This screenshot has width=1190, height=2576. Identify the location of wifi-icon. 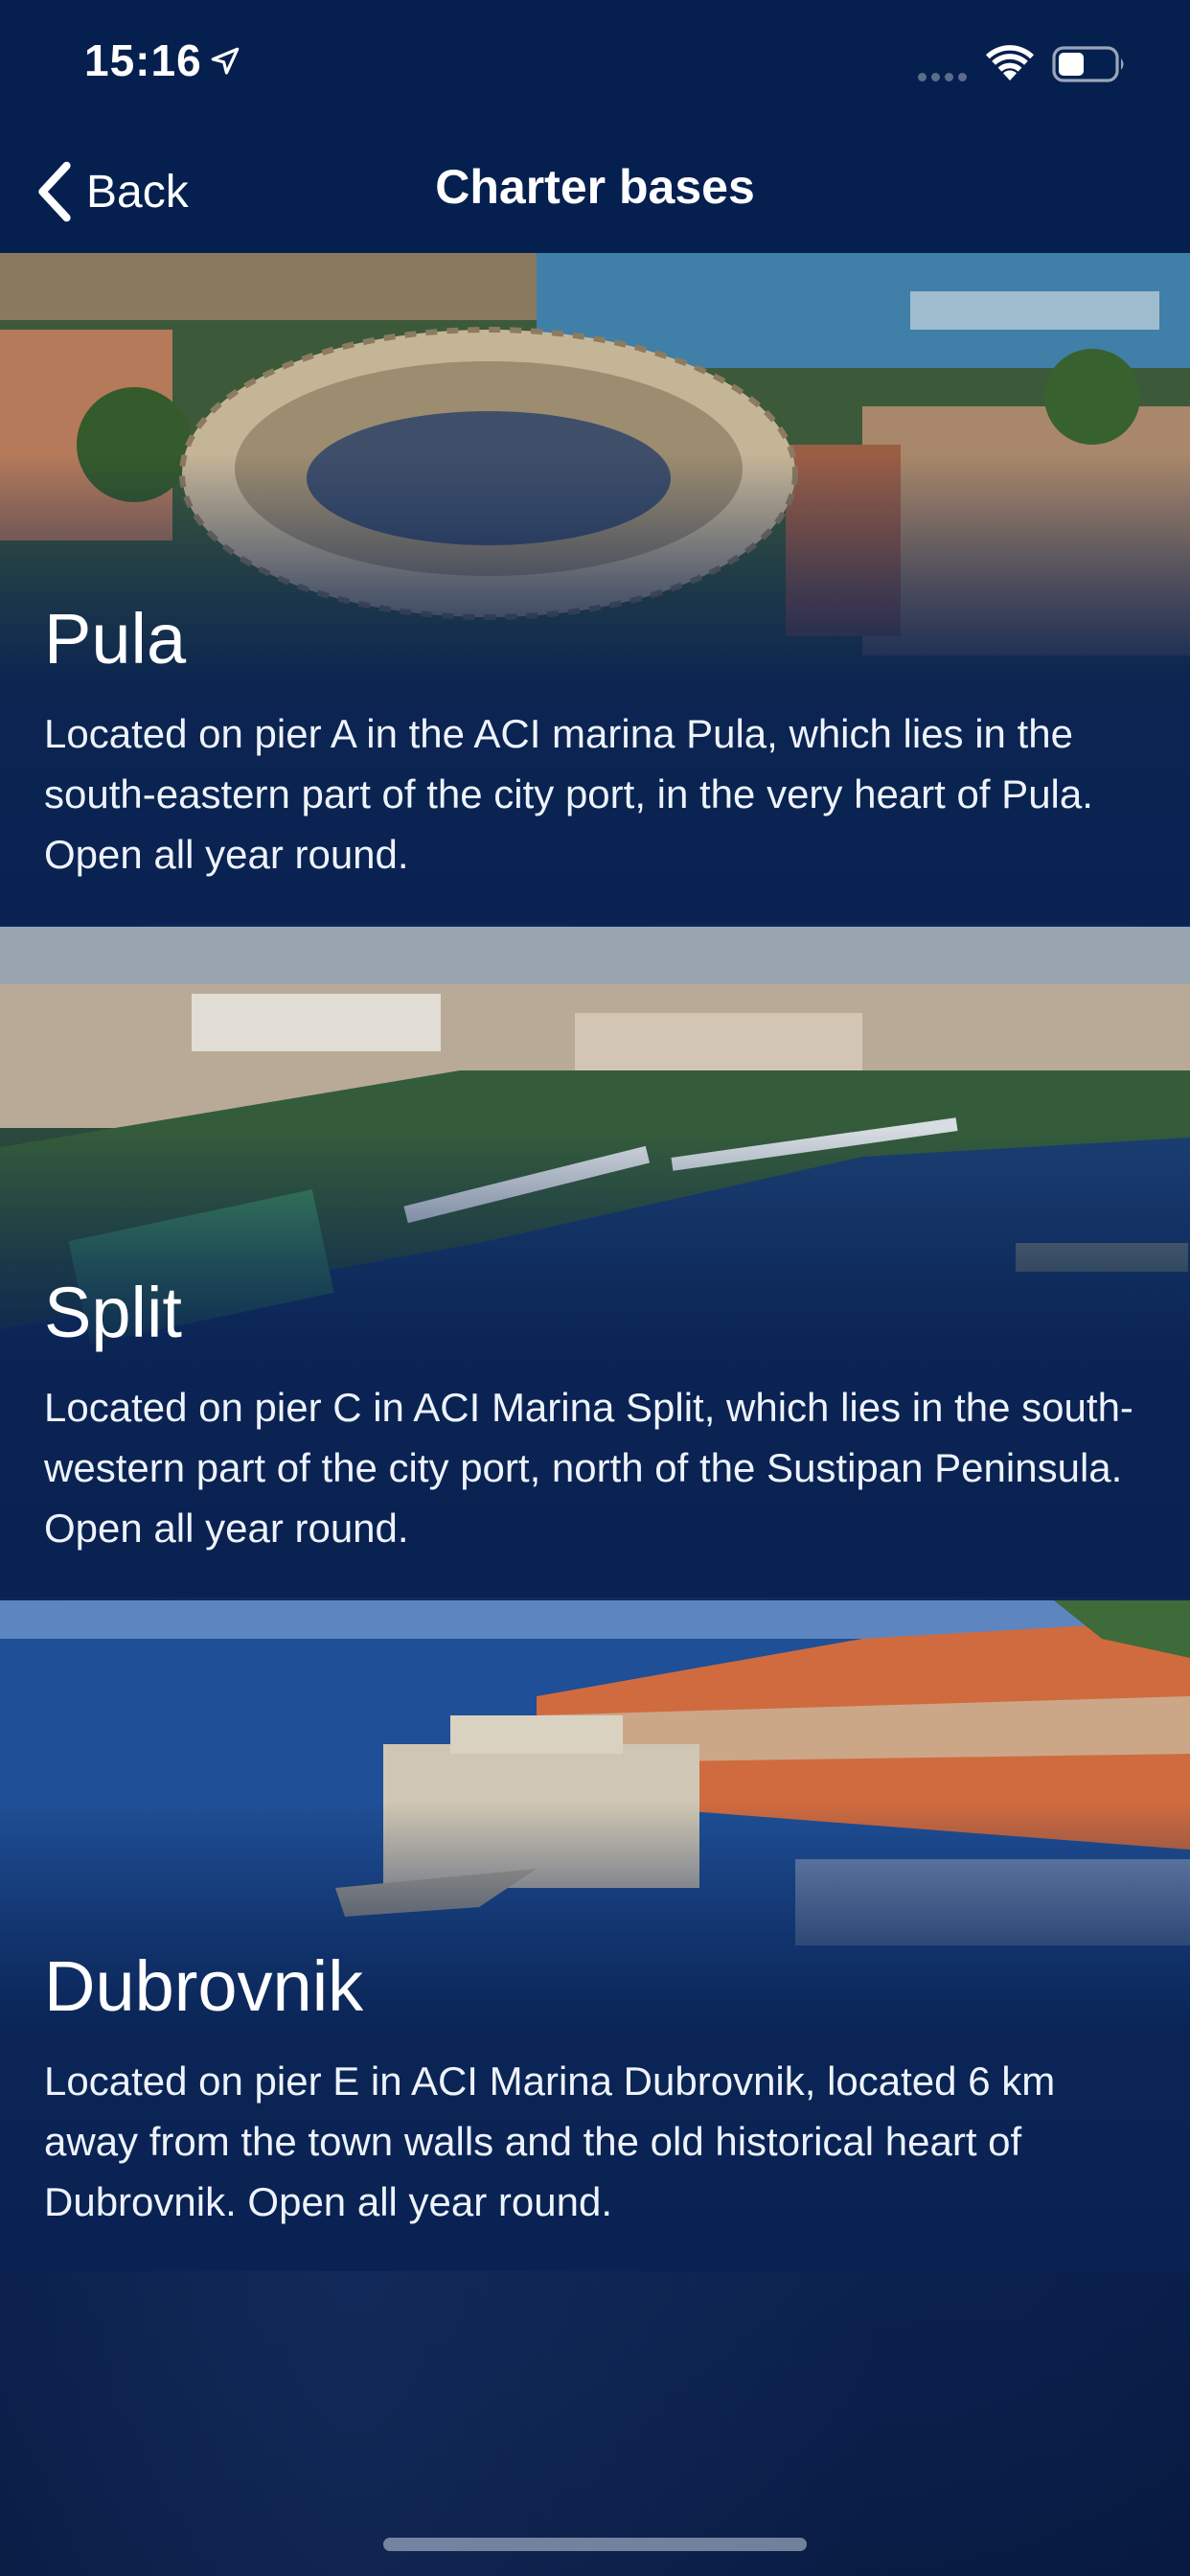
(1010, 63).